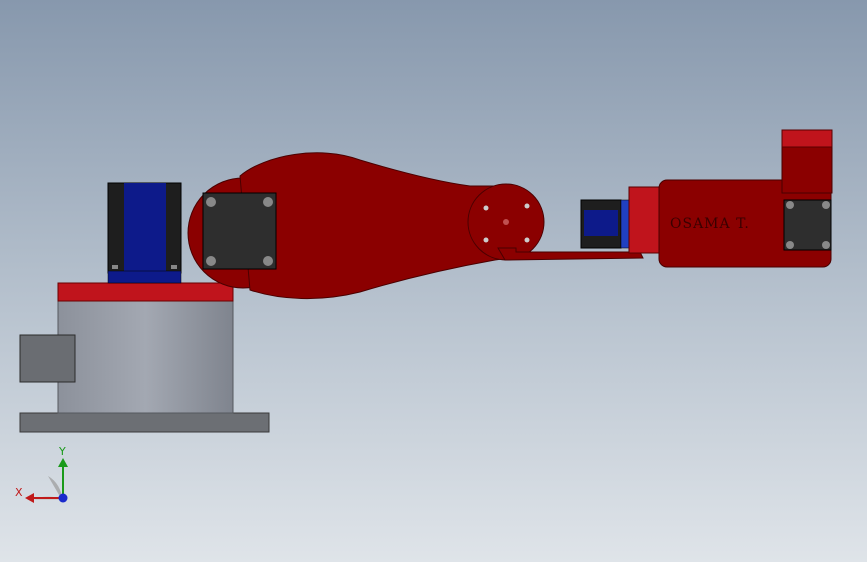 The width and height of the screenshot is (867, 562). Describe the element at coordinates (41, 474) in the screenshot. I see `orientation-triad: X Y` at that location.